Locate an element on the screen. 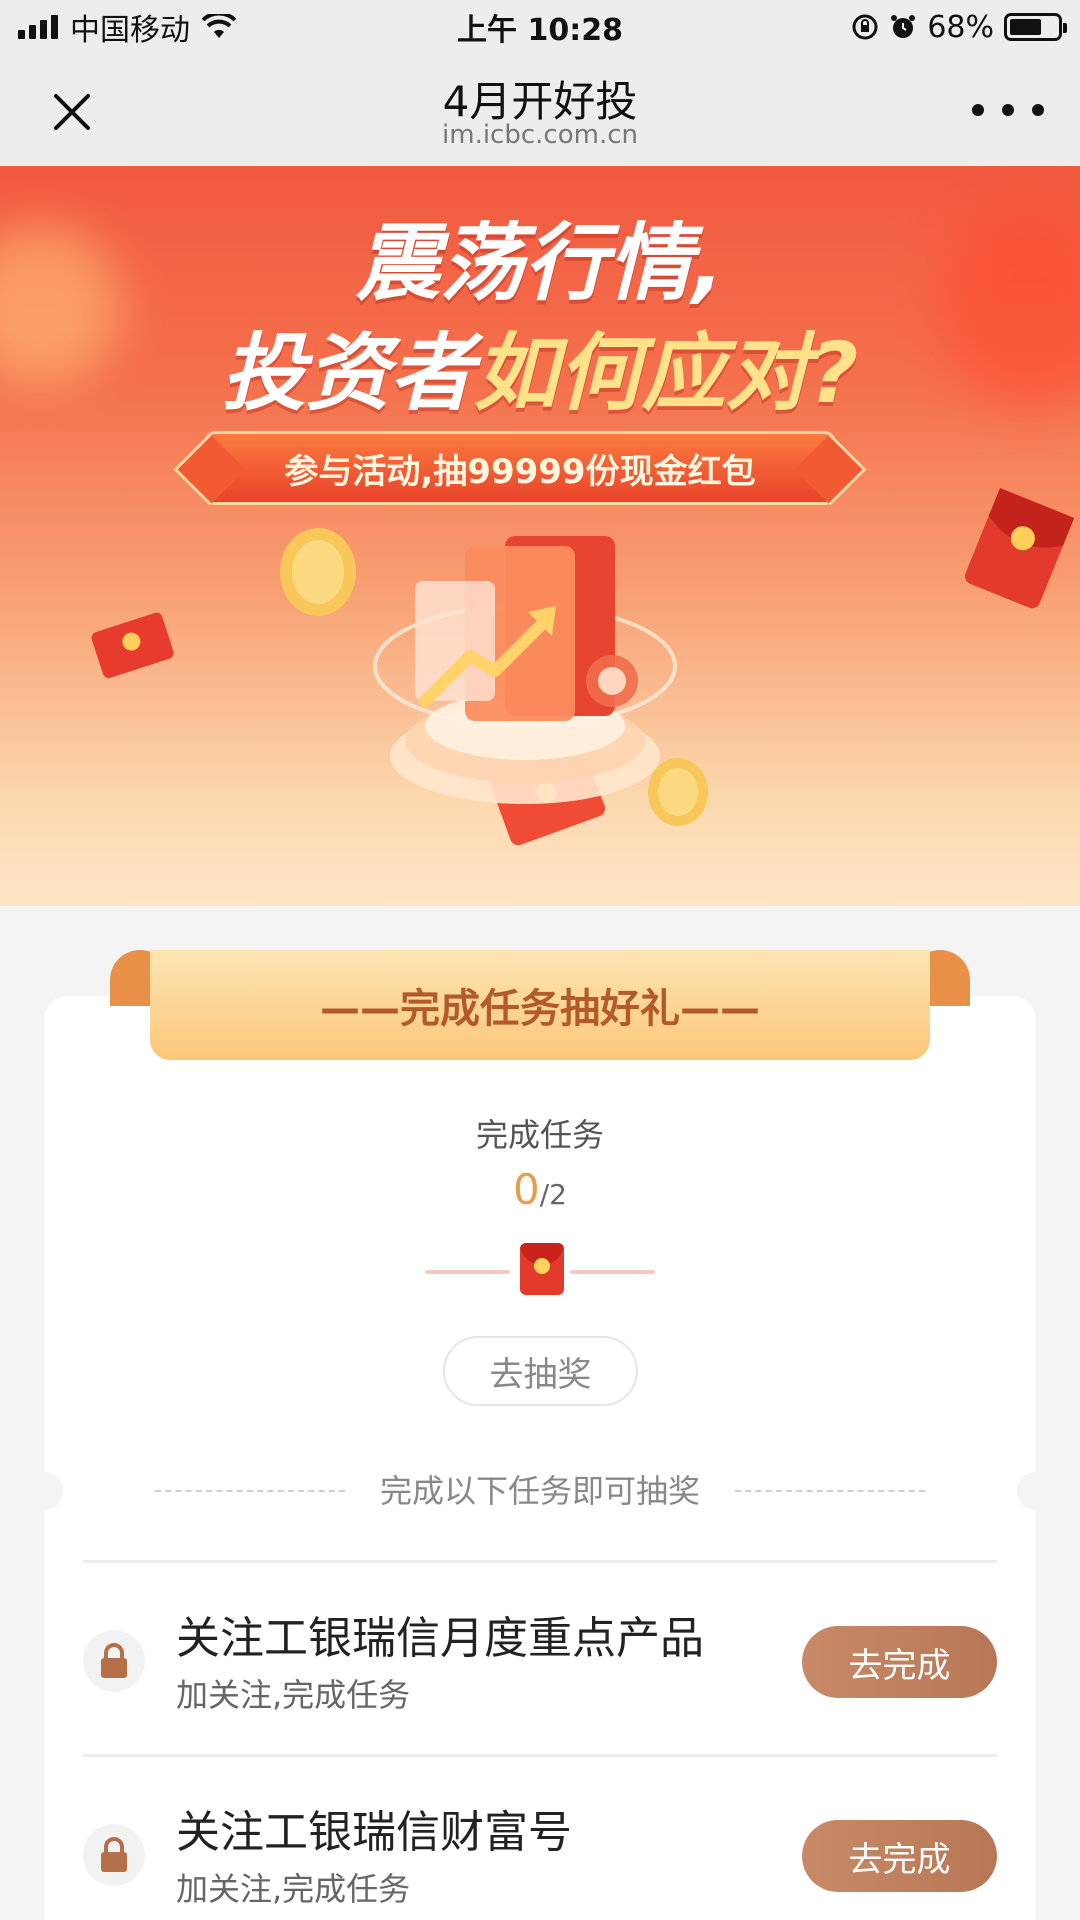  signal-icon is located at coordinates (38, 27).